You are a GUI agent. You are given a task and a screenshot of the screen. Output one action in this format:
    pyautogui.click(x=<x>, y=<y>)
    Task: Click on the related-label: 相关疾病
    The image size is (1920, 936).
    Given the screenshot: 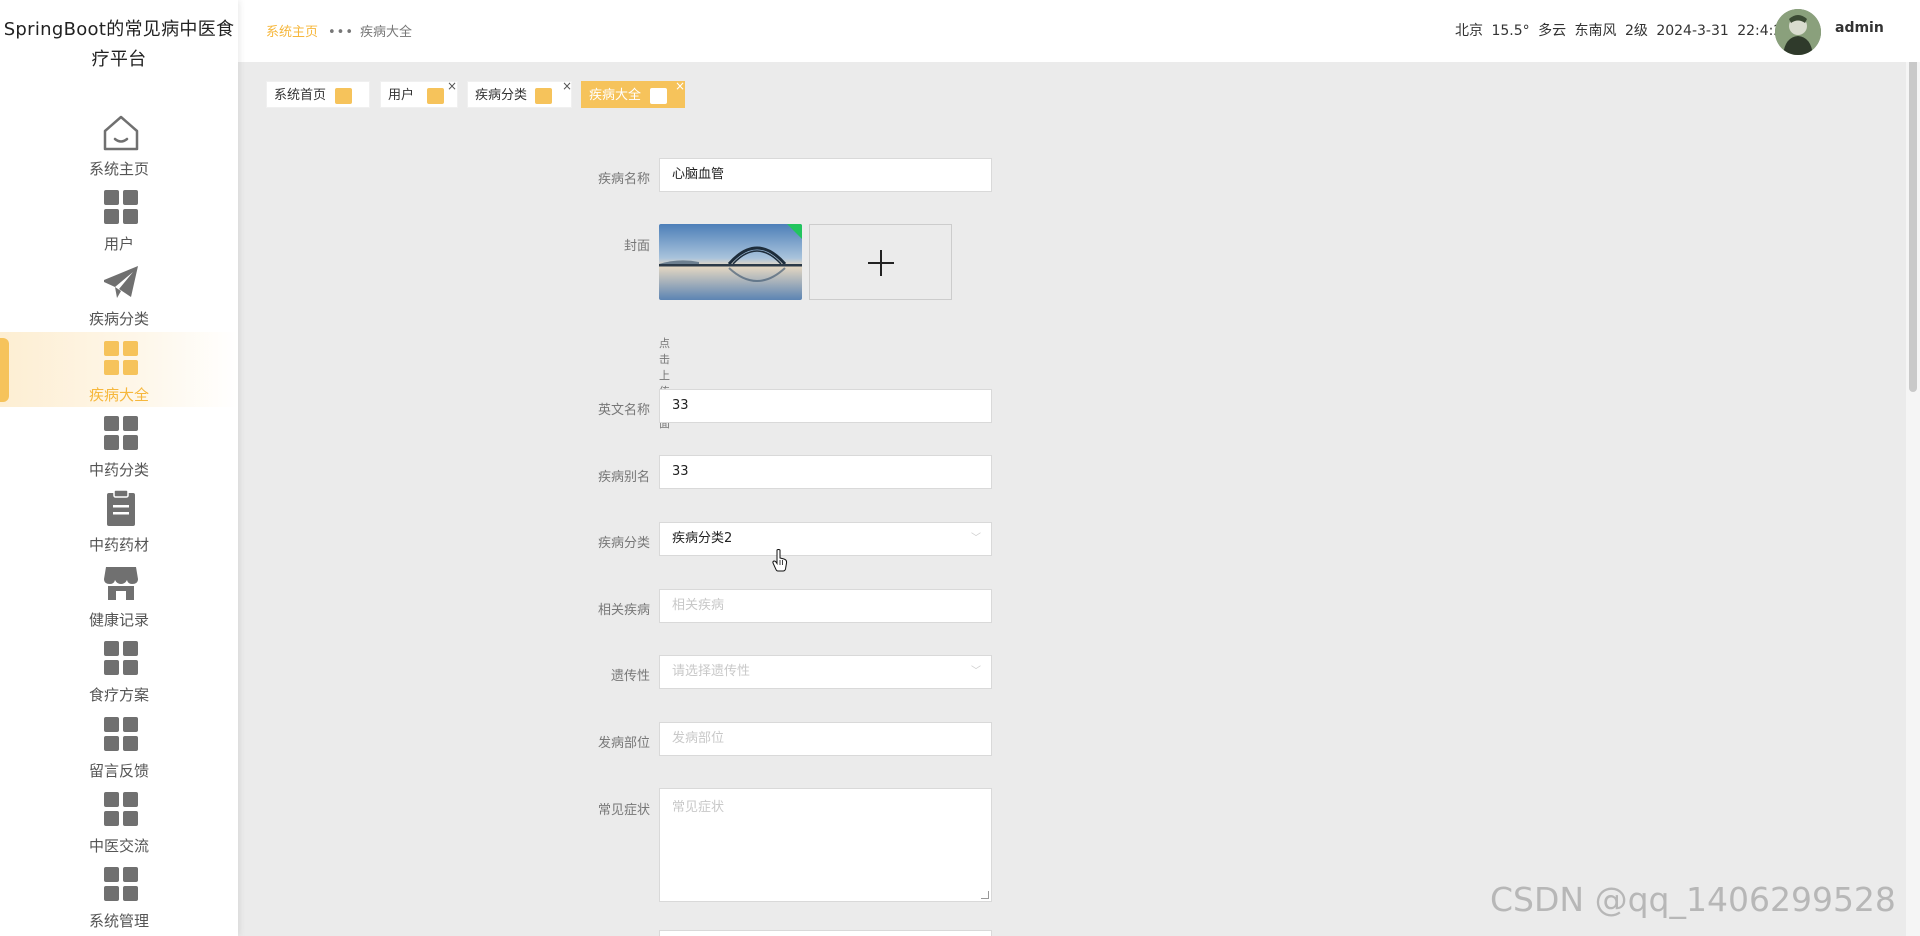 What is the action you would take?
    pyautogui.click(x=623, y=610)
    